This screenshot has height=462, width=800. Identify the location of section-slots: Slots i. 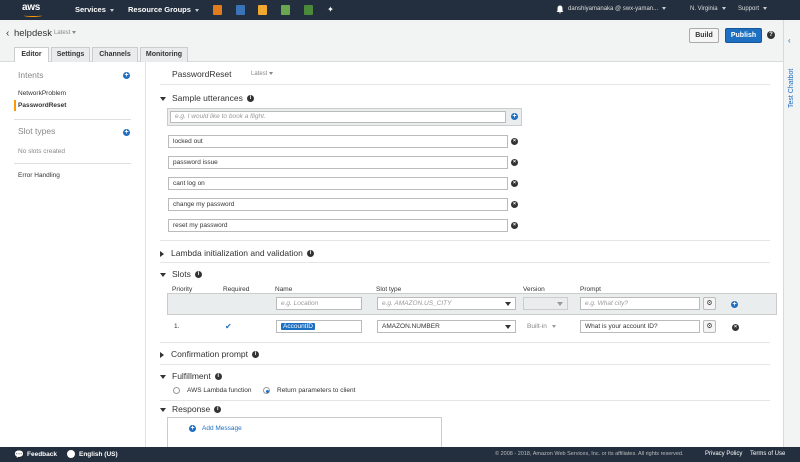
(181, 274).